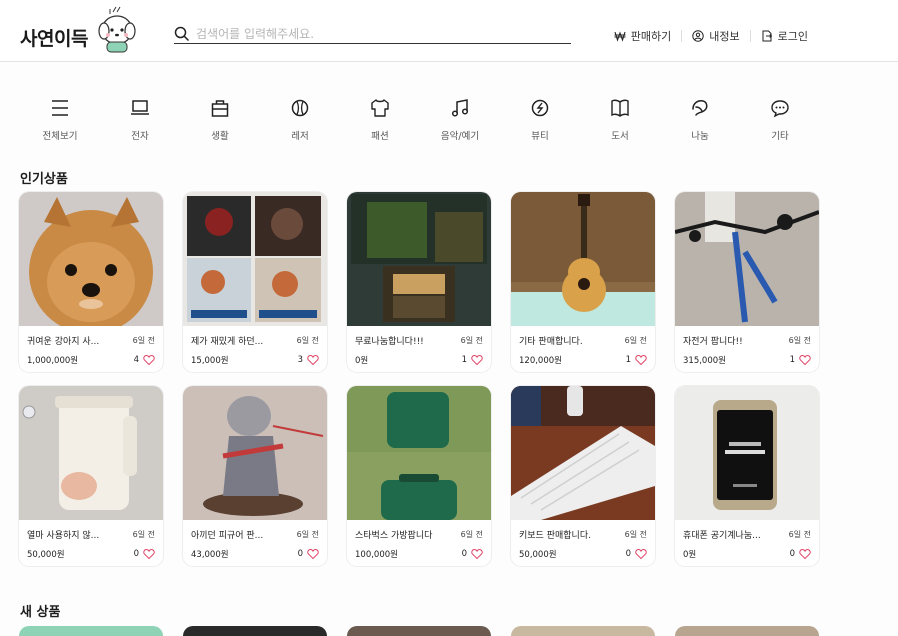  I want to click on category-fashion: 패션, so click(380, 120).